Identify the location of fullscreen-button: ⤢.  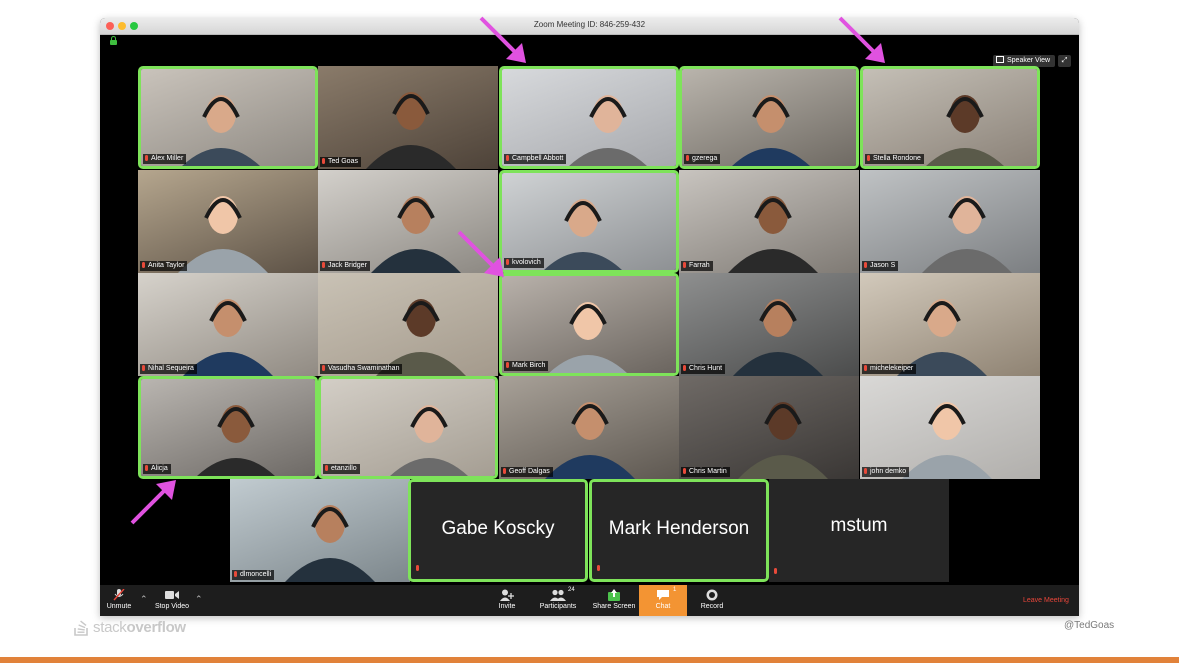
(1064, 61).